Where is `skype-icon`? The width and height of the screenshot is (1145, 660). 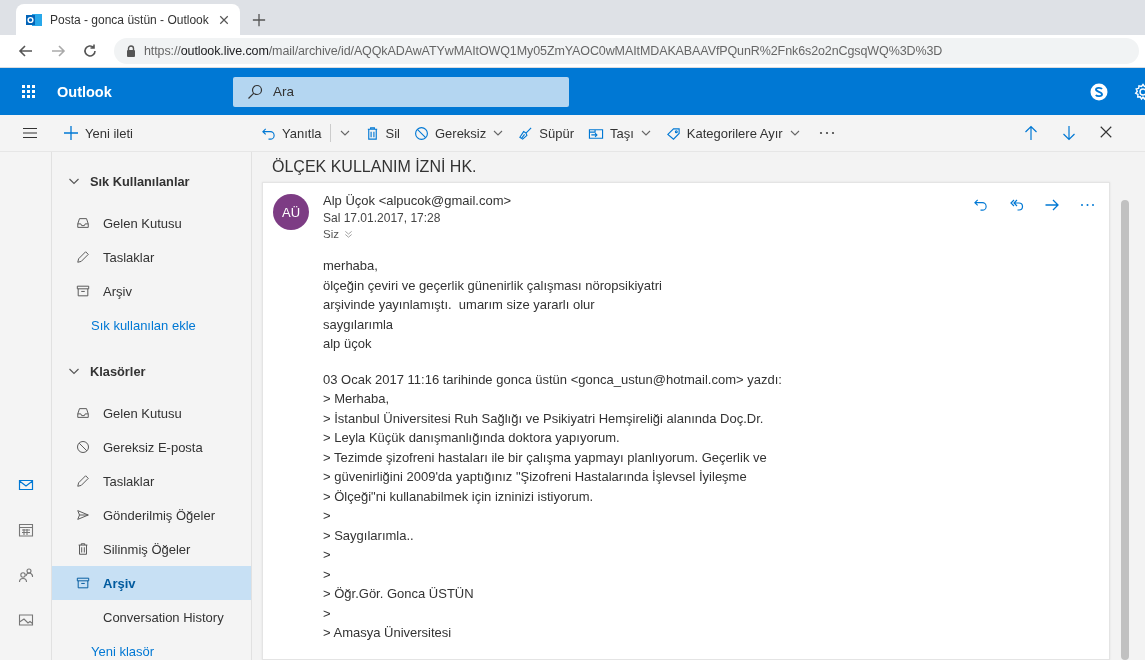 skype-icon is located at coordinates (1099, 91).